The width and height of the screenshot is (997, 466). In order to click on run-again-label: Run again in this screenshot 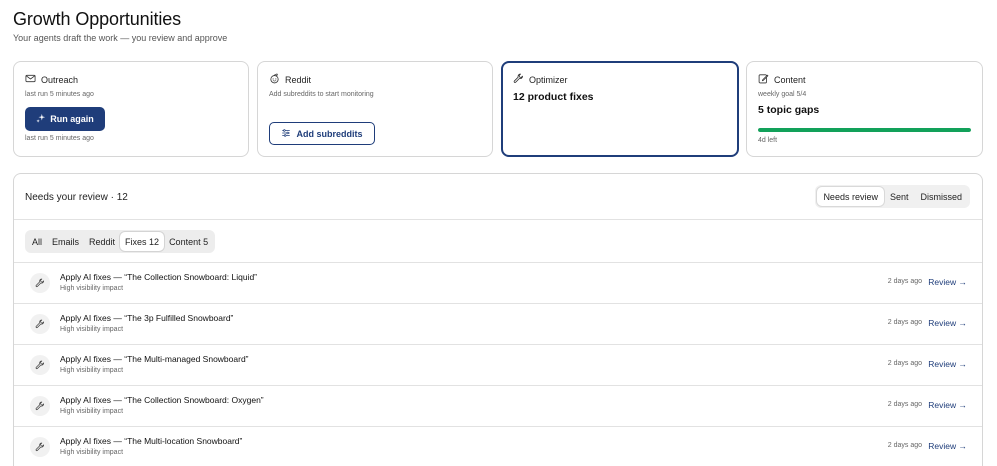, I will do `click(72, 119)`.